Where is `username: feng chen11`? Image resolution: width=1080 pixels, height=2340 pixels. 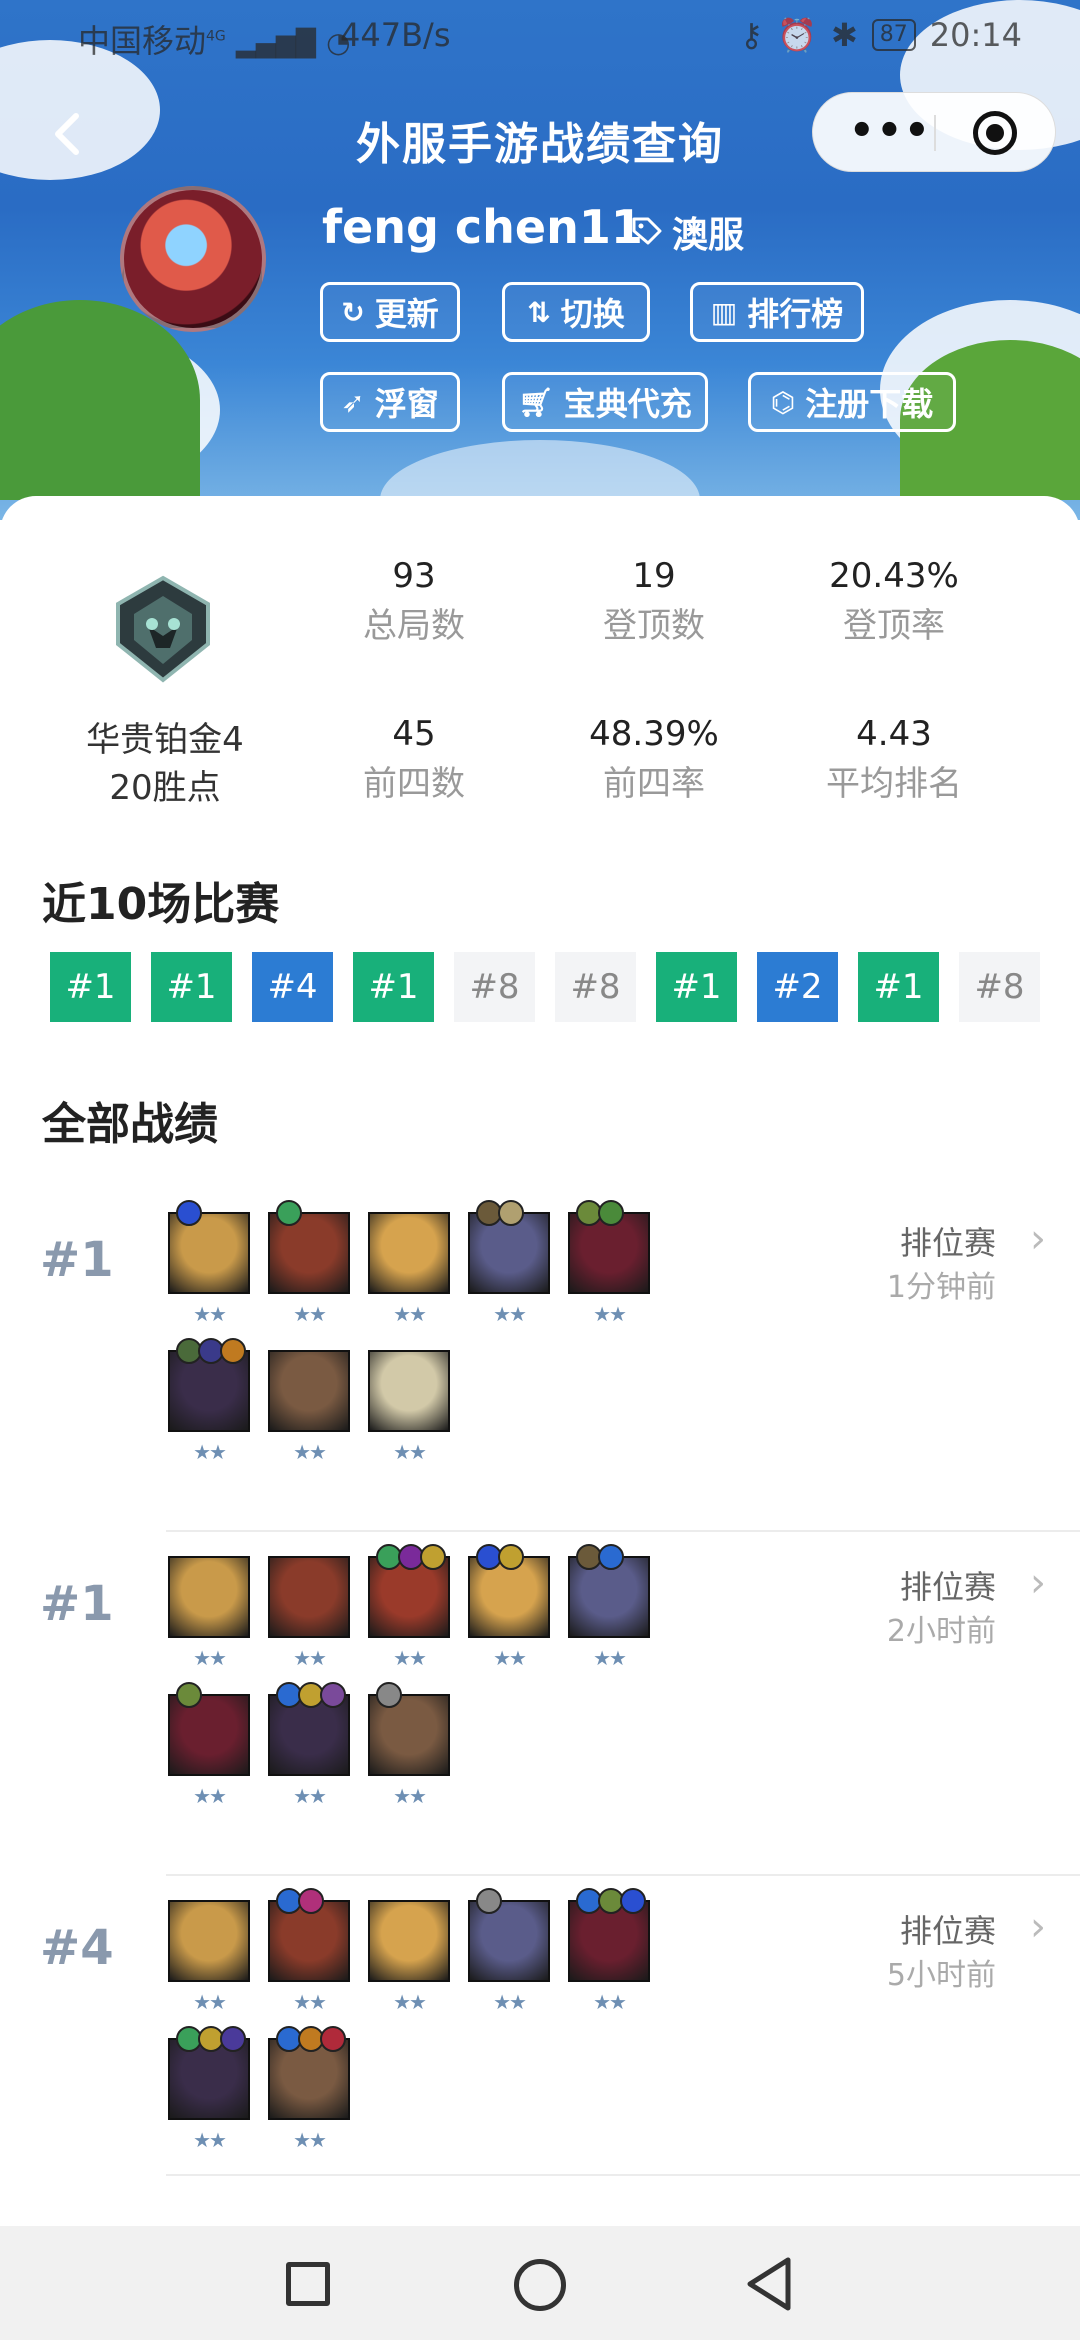 username: feng chen11 is located at coordinates (482, 227).